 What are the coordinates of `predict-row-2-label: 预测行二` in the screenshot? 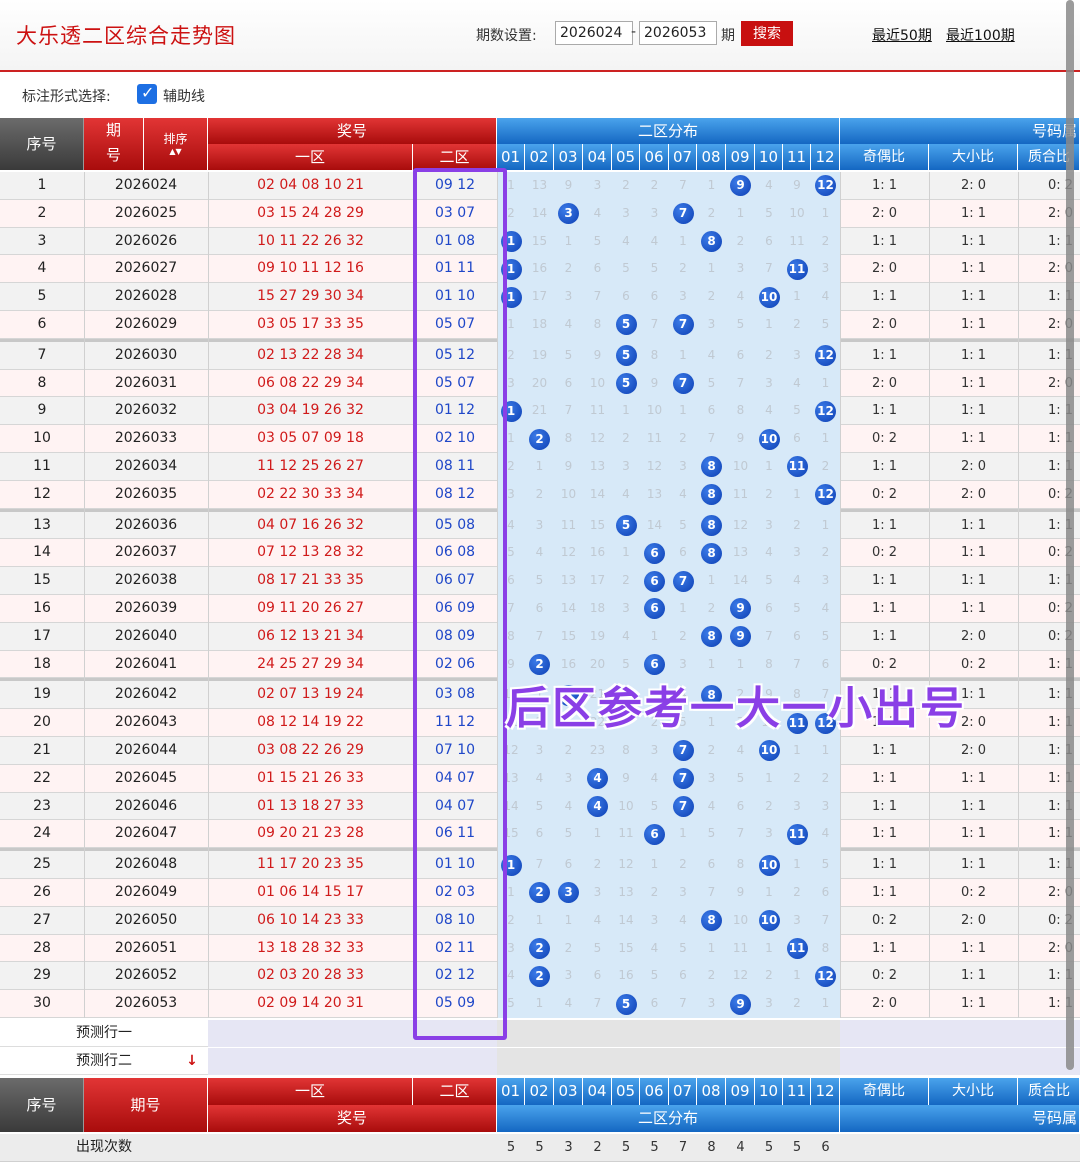 It's located at (104, 1061).